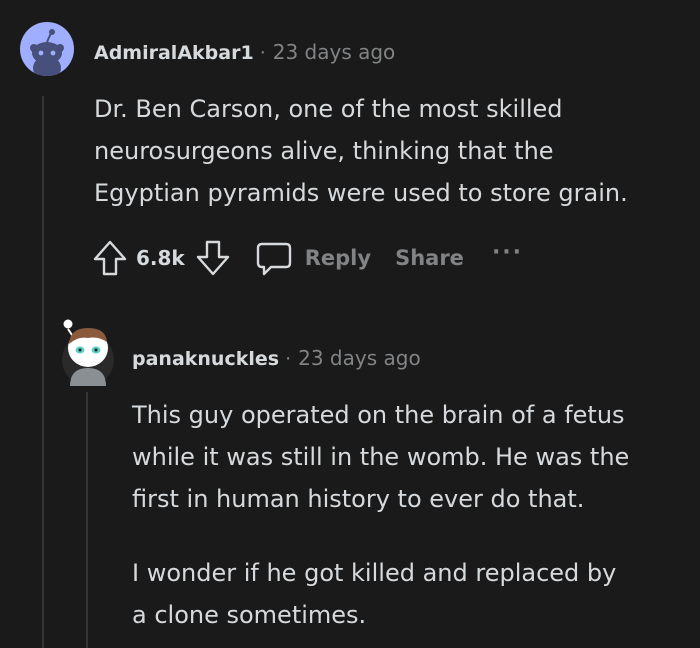 The width and height of the screenshot is (700, 648). Describe the element at coordinates (358, 499) in the screenshot. I see `comment-line: first in human history to ever do that.` at that location.